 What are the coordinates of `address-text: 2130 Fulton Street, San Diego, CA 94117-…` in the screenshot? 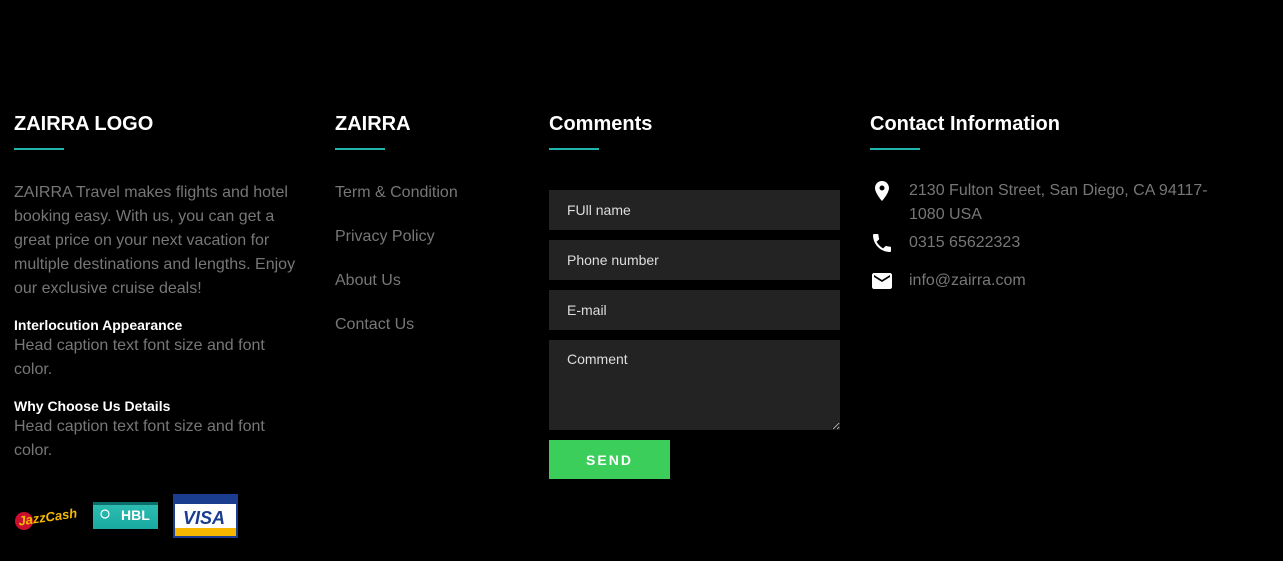 It's located at (1058, 202).